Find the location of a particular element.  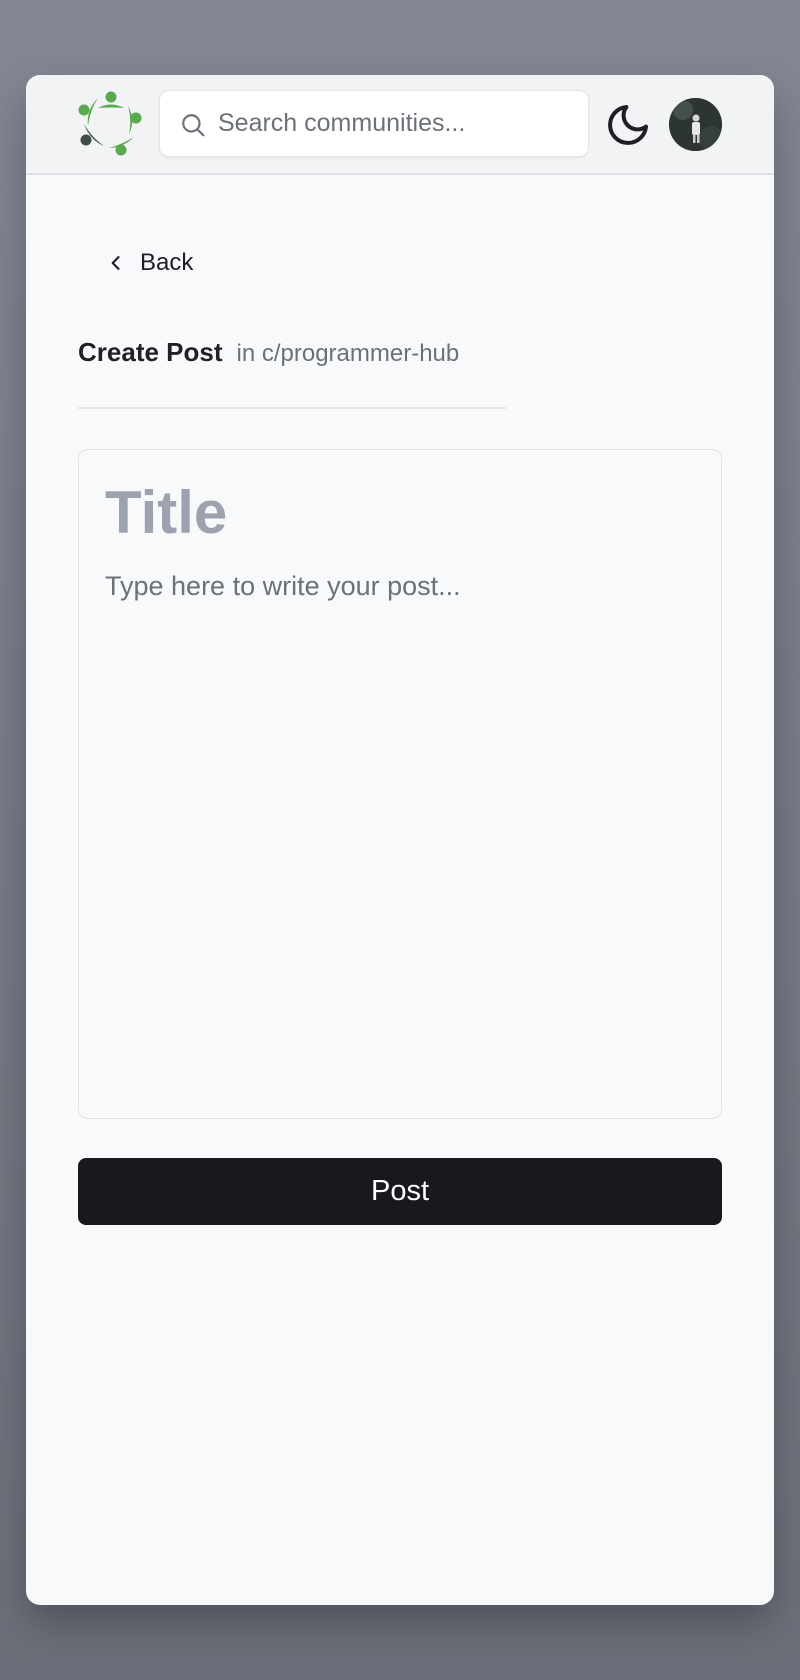

search-box is located at coordinates (374, 123).